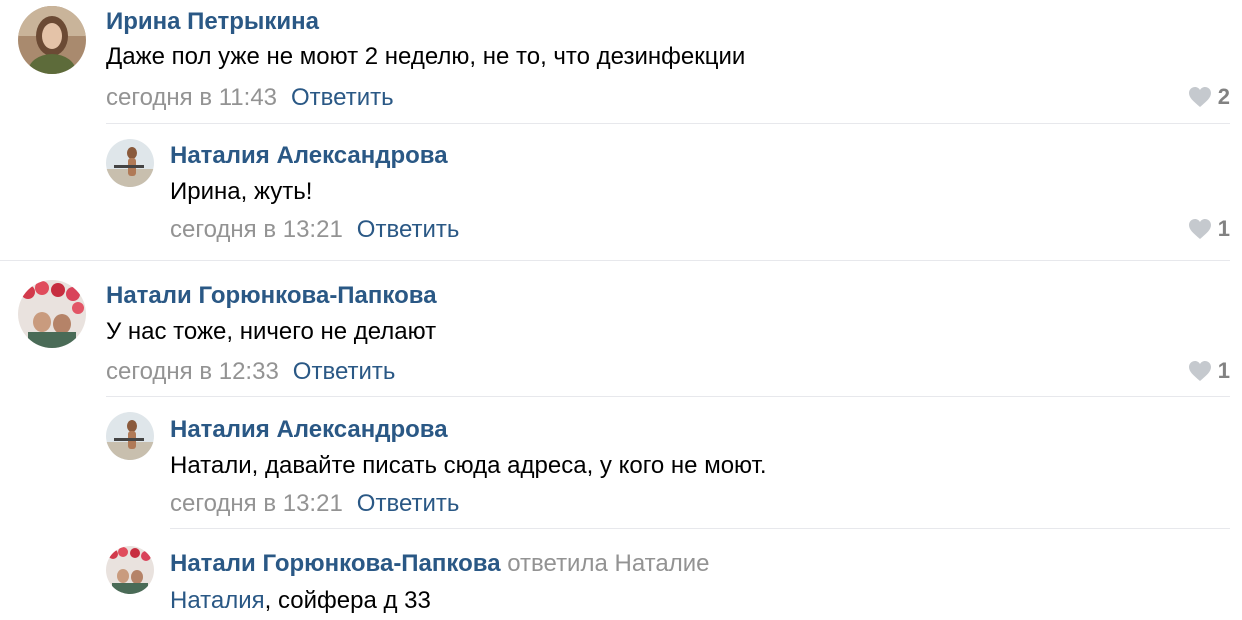 The image size is (1242, 620). What do you see at coordinates (608, 563) in the screenshot?
I see `replied-to: ответила Наталие` at bounding box center [608, 563].